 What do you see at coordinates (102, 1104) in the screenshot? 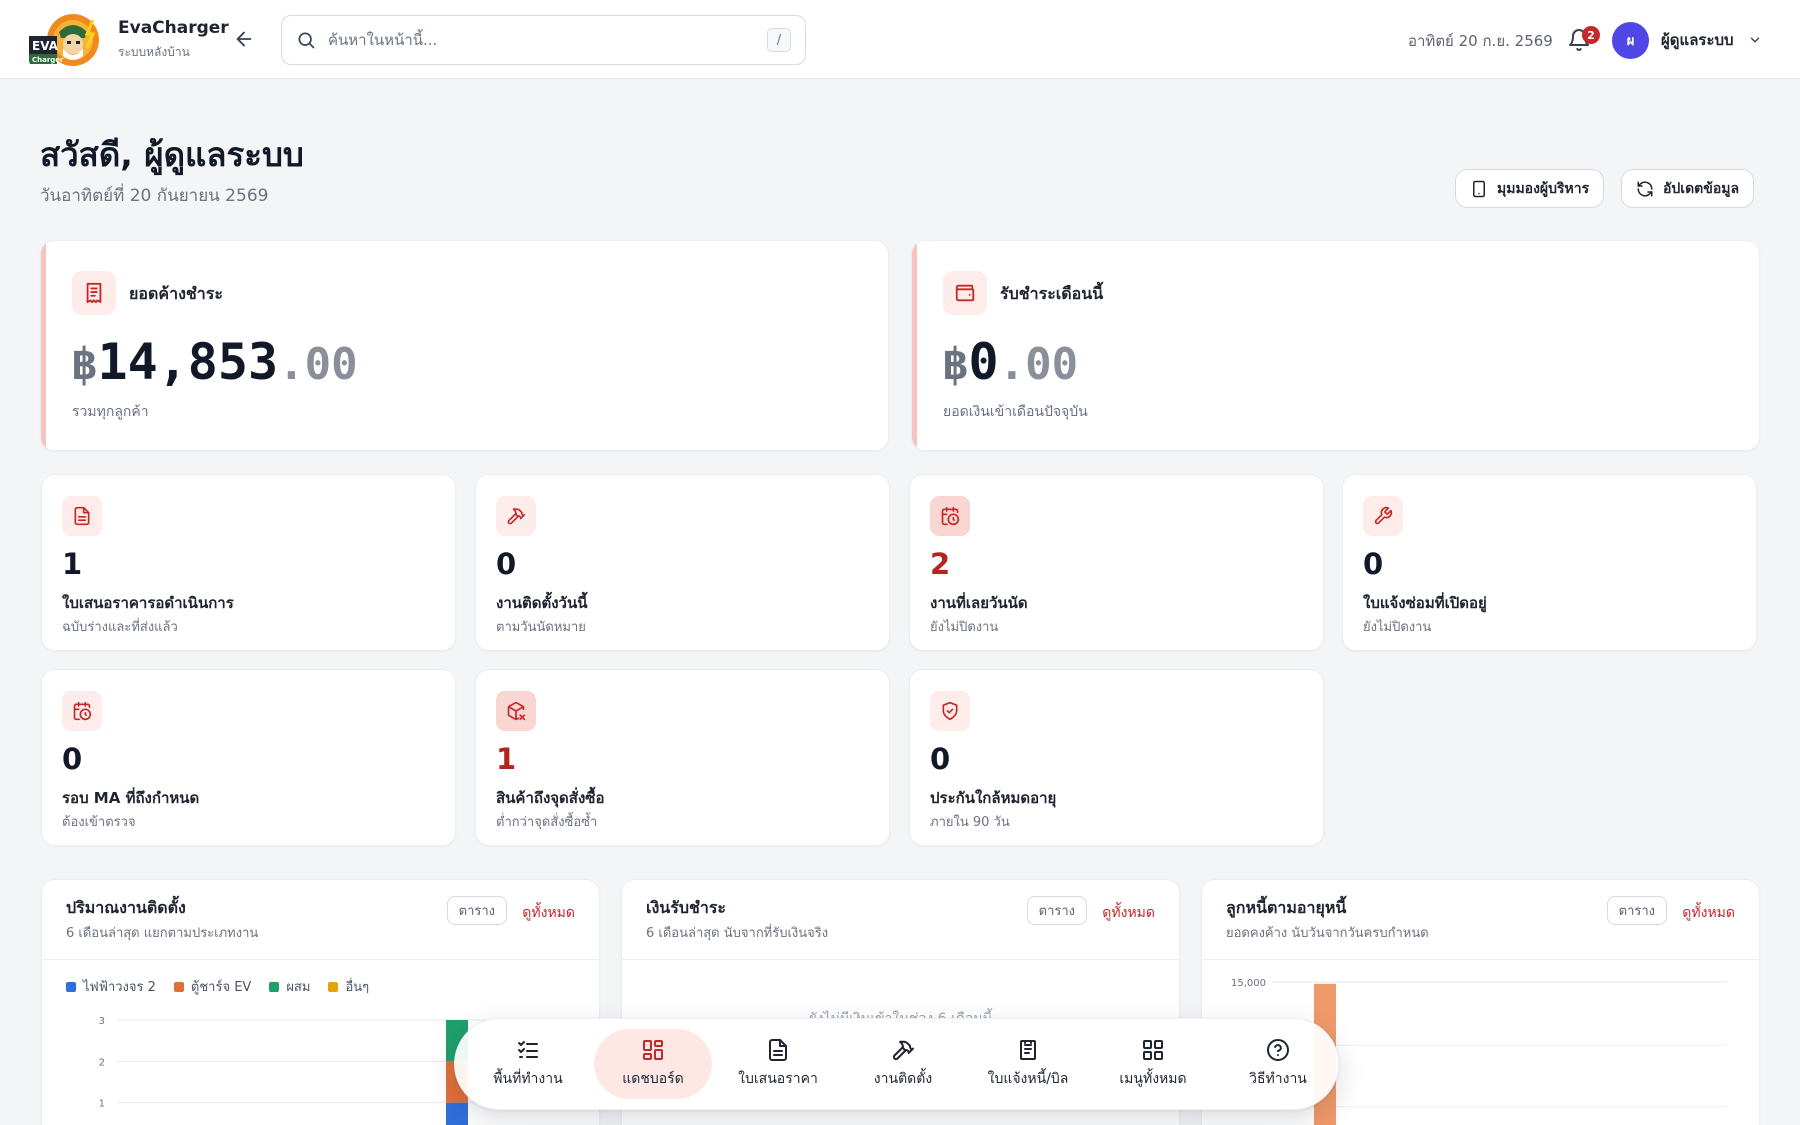
I see `y-tick-label: 1` at bounding box center [102, 1104].